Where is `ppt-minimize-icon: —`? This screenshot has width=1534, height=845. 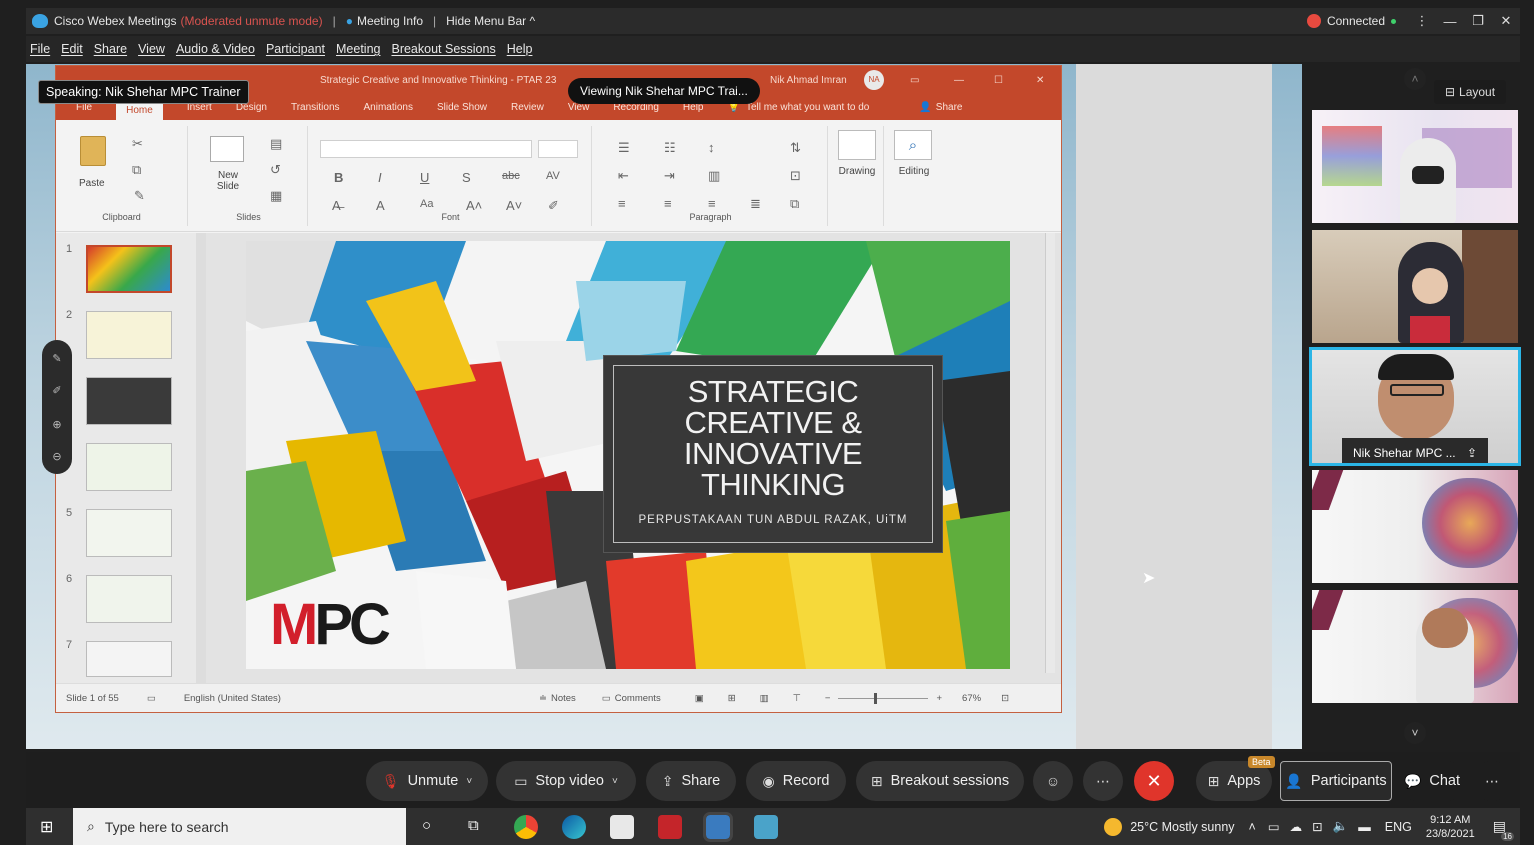 ppt-minimize-icon: — is located at coordinates (959, 80).